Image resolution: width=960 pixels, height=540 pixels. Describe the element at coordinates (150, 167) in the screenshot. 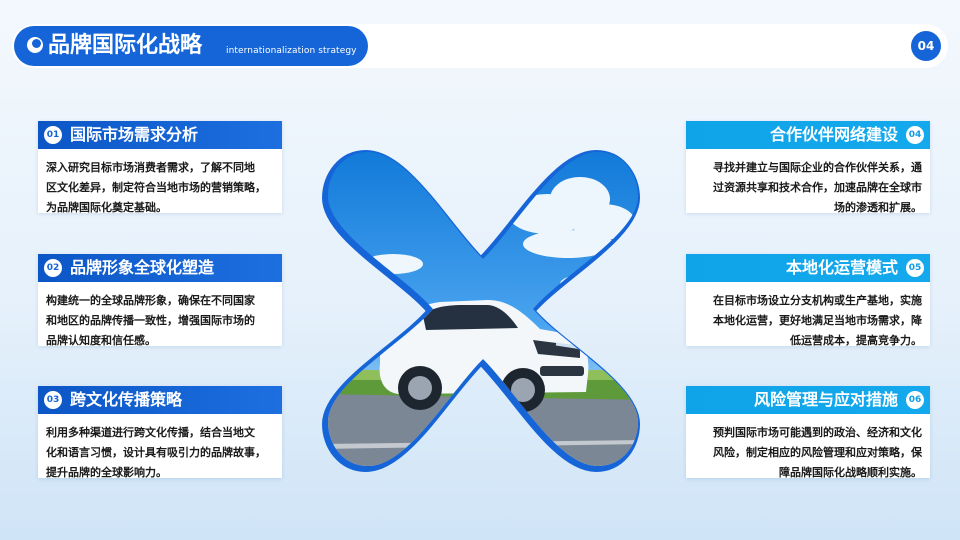

I see `card-line: 深入研究目标市场消费者需求，了解不同地` at that location.